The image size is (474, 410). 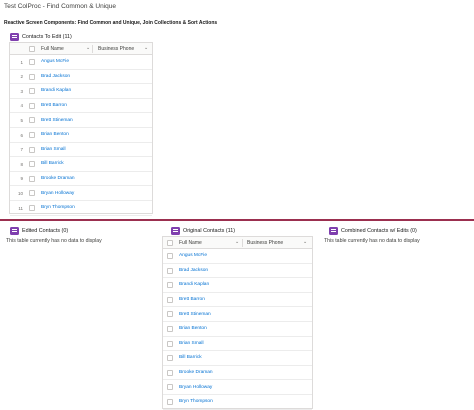 I want to click on row-number: 2, so click(x=21, y=77).